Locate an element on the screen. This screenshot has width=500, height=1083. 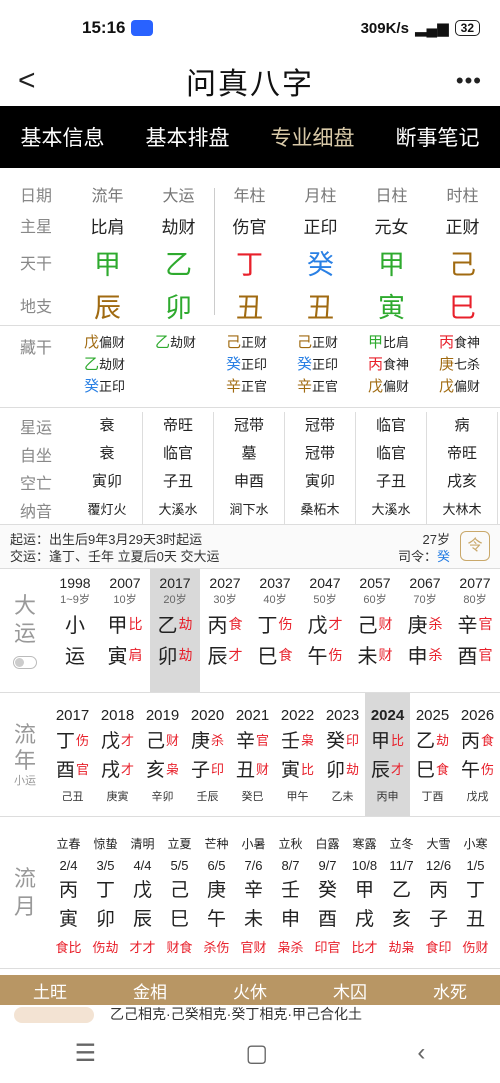
dayun-item: 2037 40岁丁伤巳食 is located at coordinates (275, 630).